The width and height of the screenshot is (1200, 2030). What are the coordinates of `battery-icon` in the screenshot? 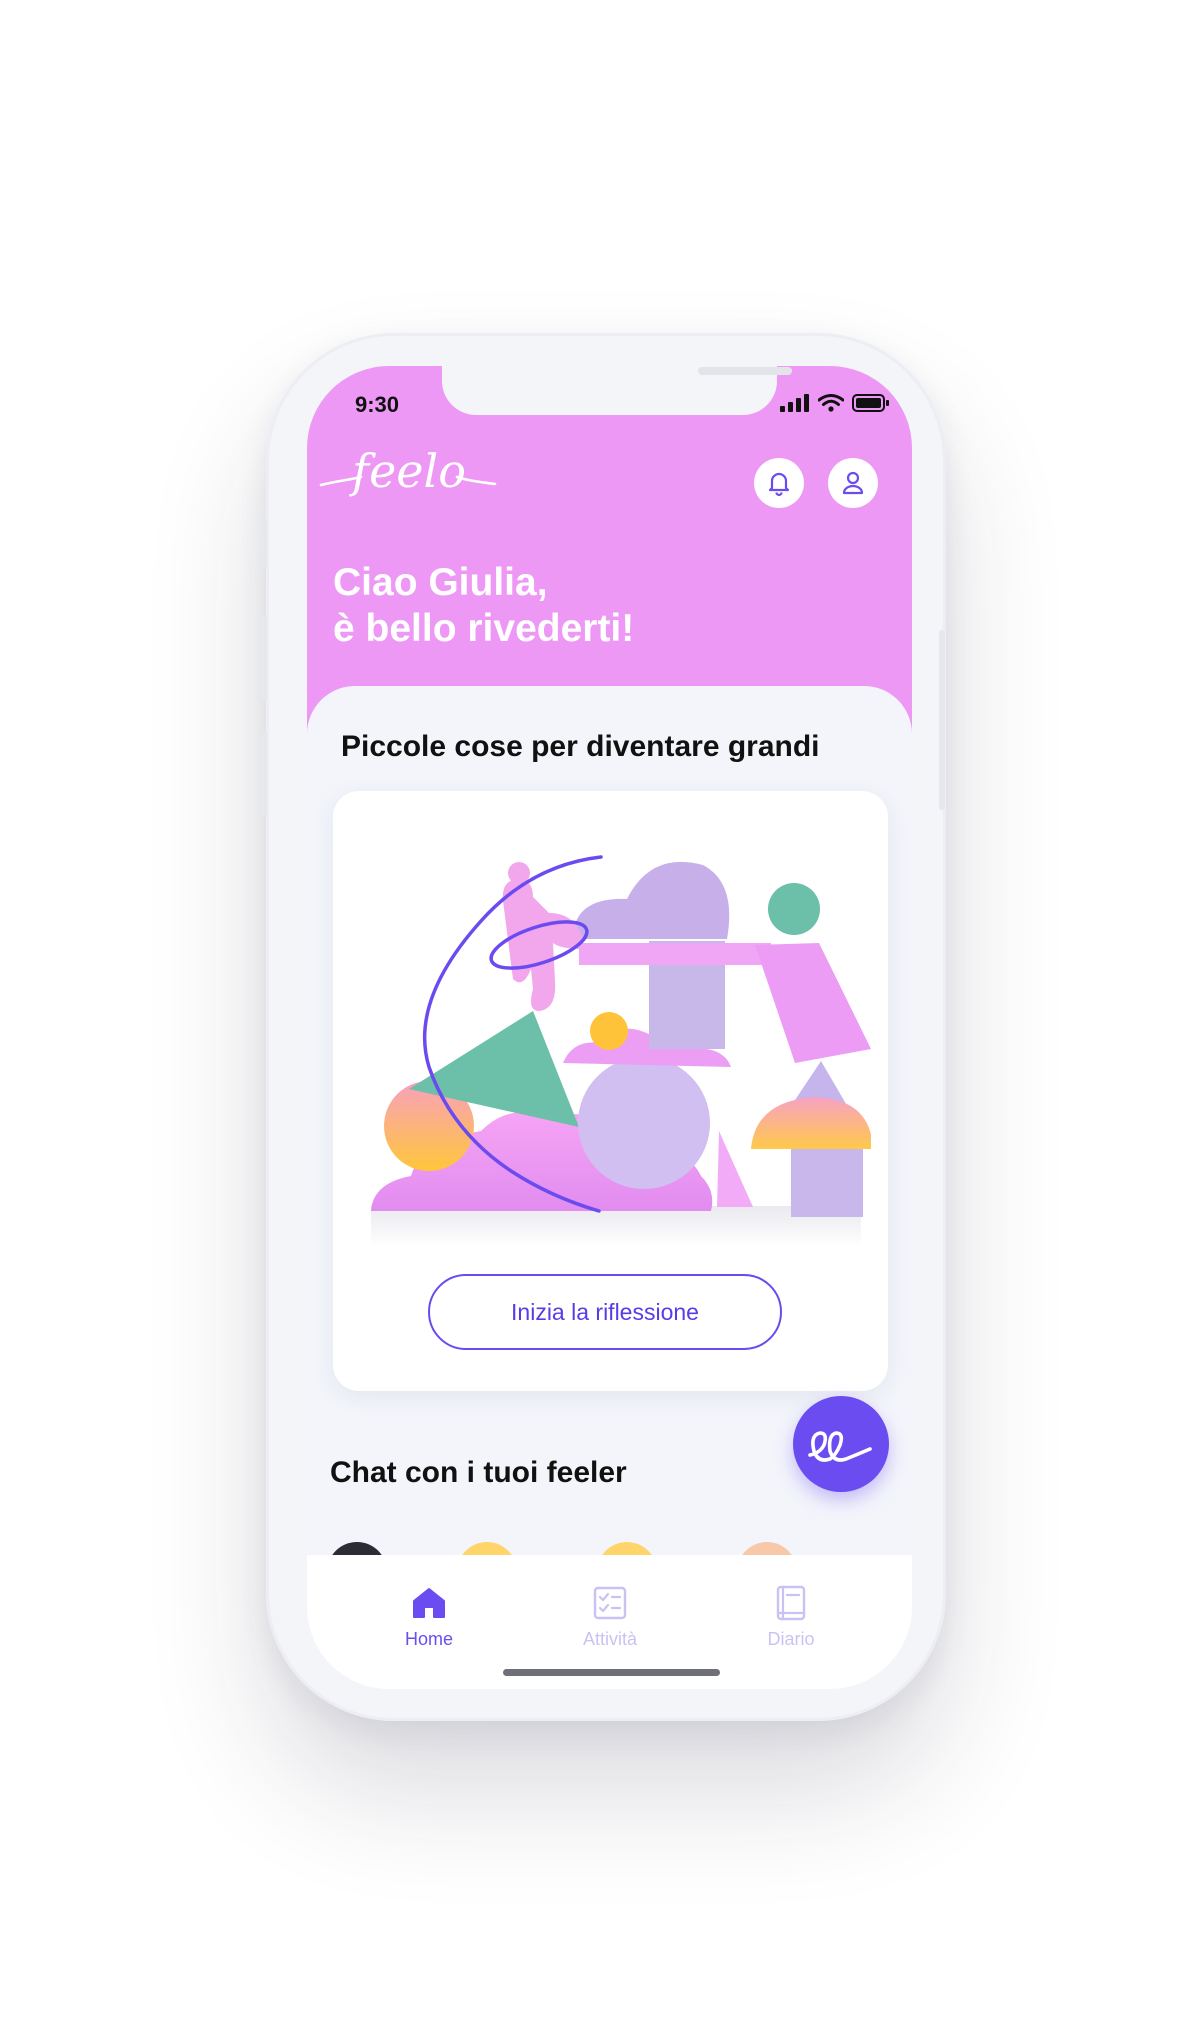 It's located at (870, 403).